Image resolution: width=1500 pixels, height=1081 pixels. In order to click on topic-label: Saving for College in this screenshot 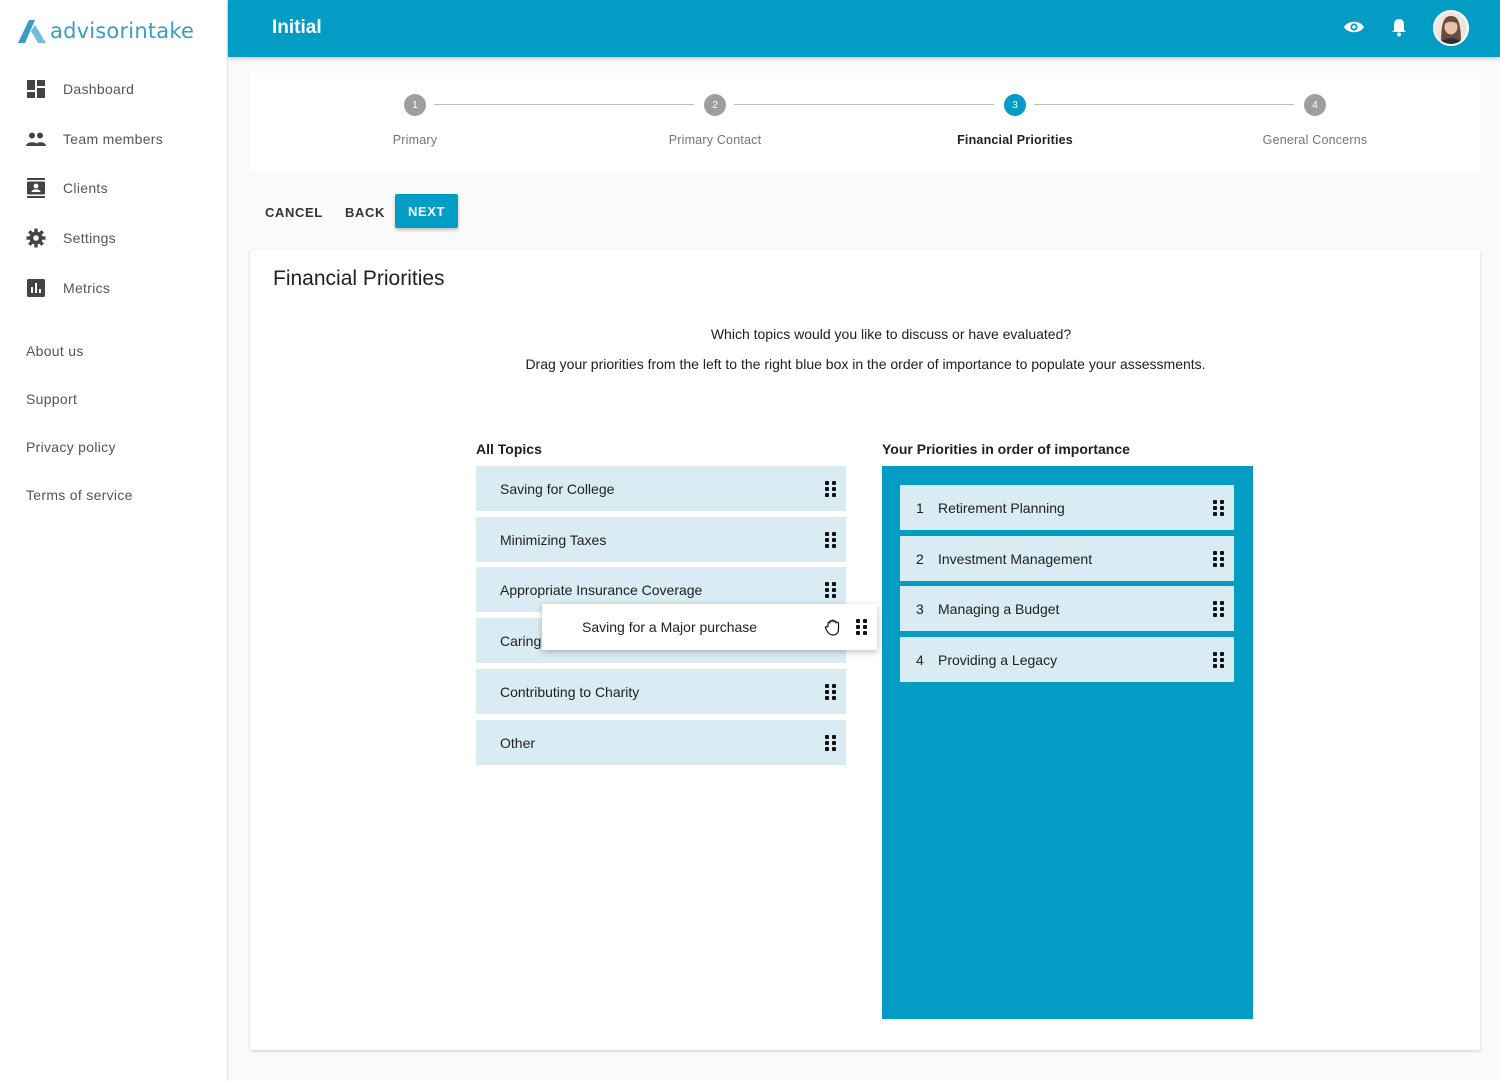, I will do `click(557, 488)`.